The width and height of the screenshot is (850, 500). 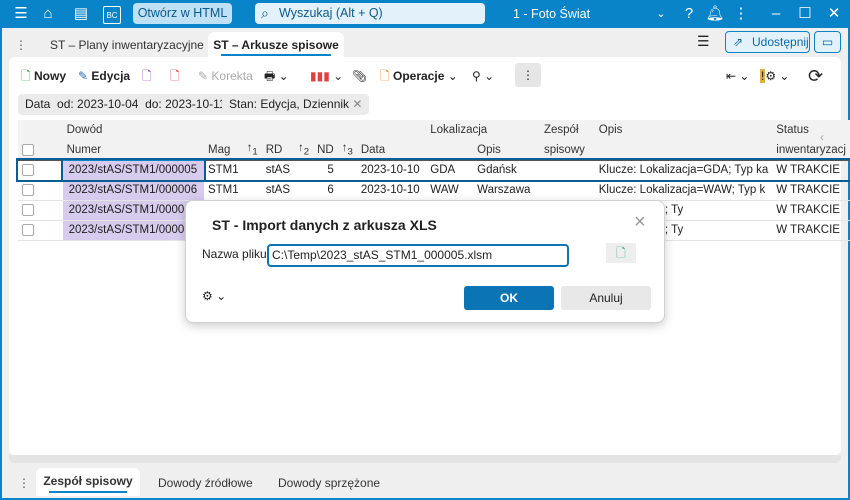 What do you see at coordinates (329, 484) in the screenshot?
I see `tab-dowody-sprzezone: Dowody sprzężone` at bounding box center [329, 484].